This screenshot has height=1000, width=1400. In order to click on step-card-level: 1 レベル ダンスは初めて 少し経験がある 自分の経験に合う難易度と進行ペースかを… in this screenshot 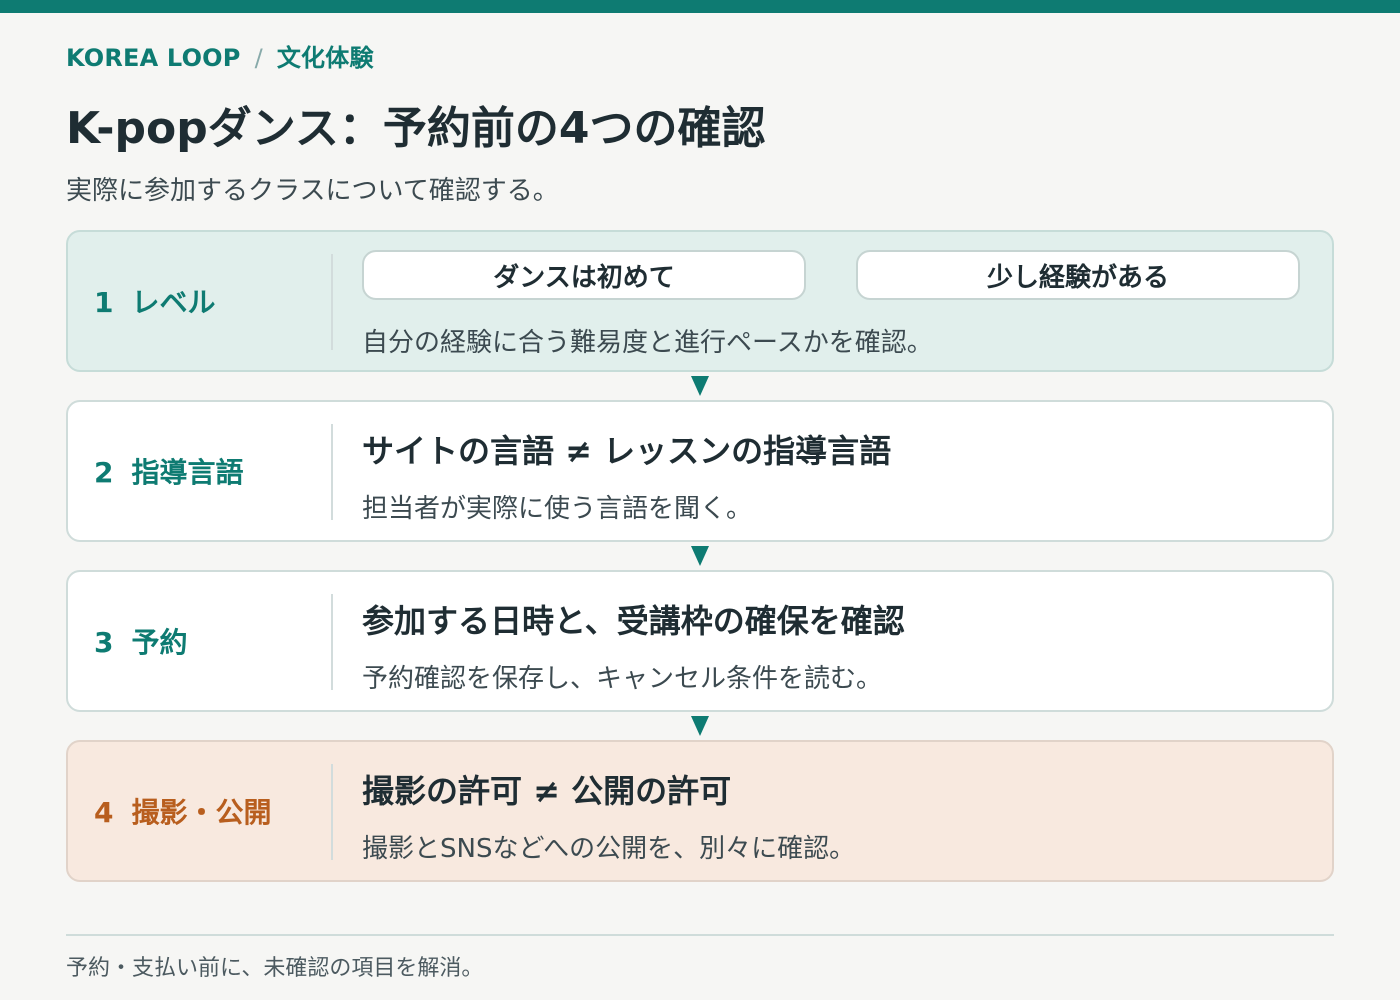, I will do `click(700, 301)`.